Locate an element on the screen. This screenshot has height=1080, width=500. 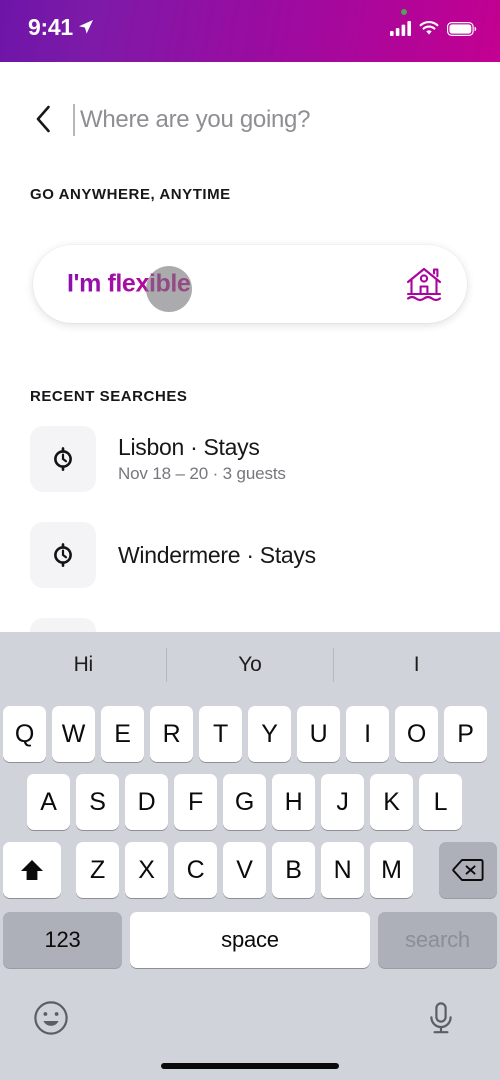
back-button is located at coordinates (43, 119).